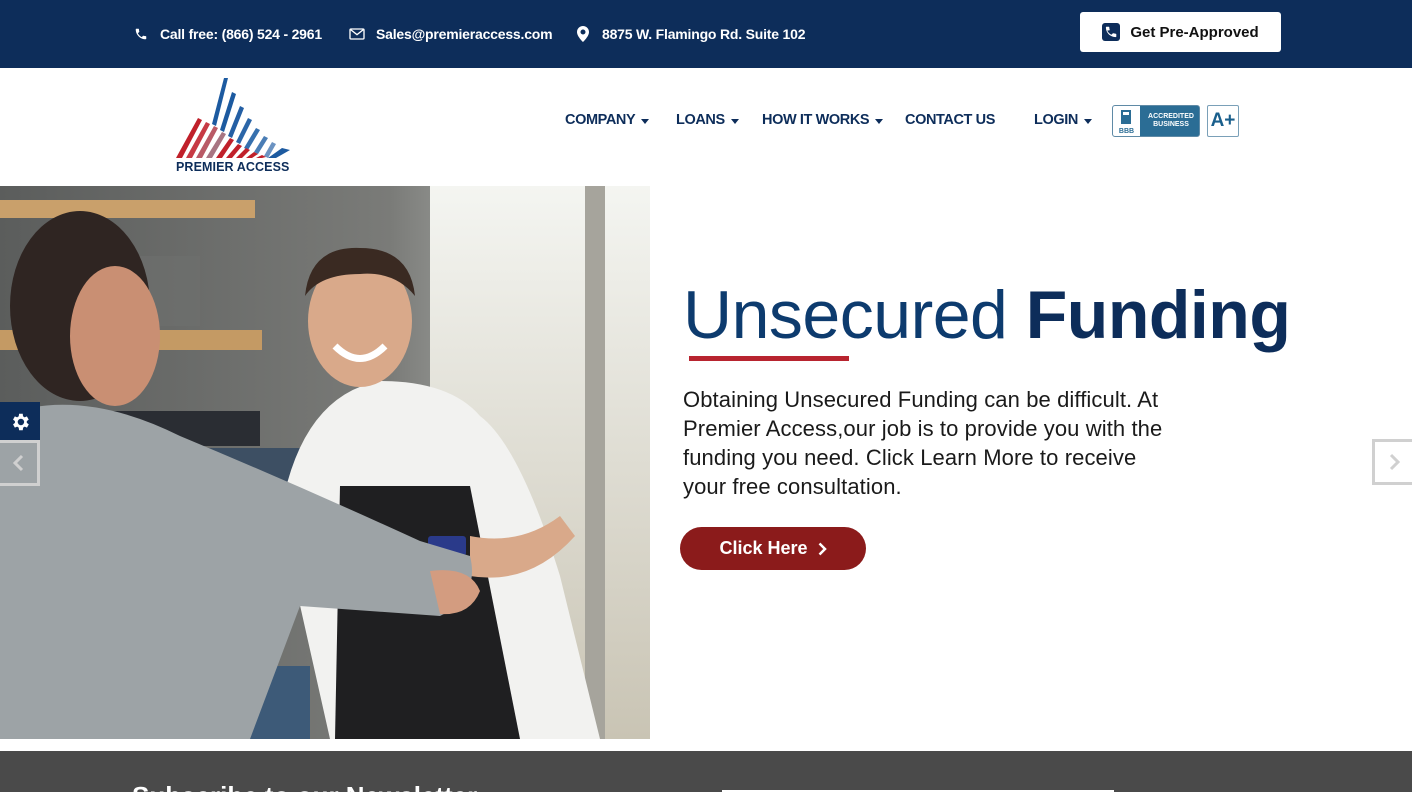 The image size is (1412, 792). What do you see at coordinates (1171, 120) in the screenshot?
I see `bbb-text: ACCREDITED BUSINESS` at bounding box center [1171, 120].